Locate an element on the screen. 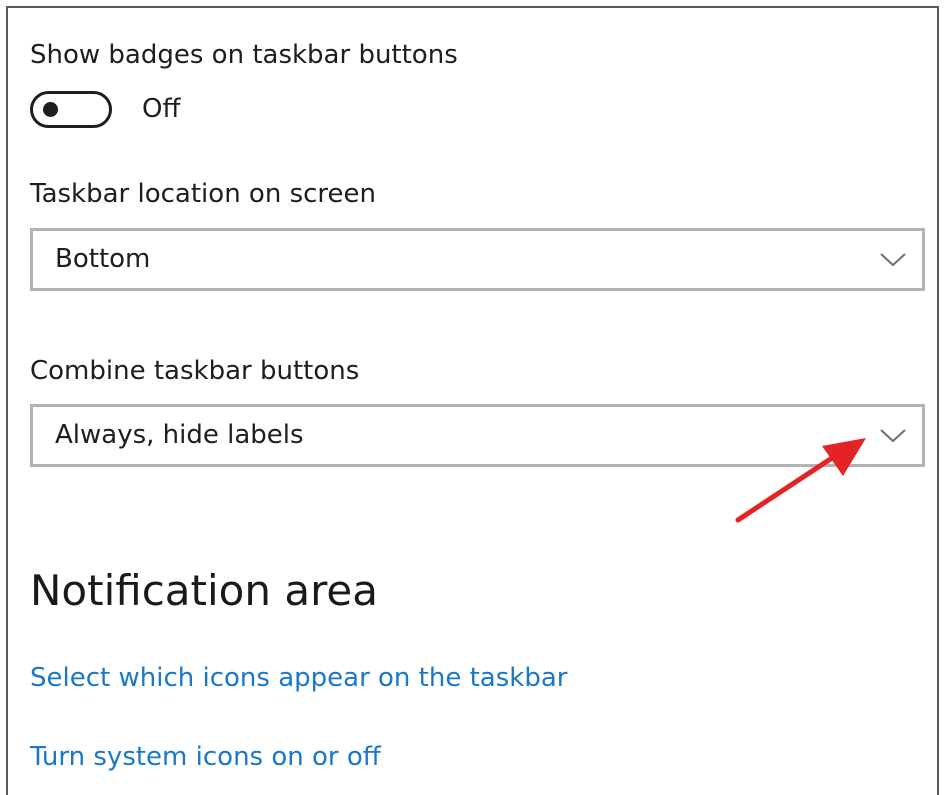  badges-label: Show badges on taskbar buttons is located at coordinates (244, 55).